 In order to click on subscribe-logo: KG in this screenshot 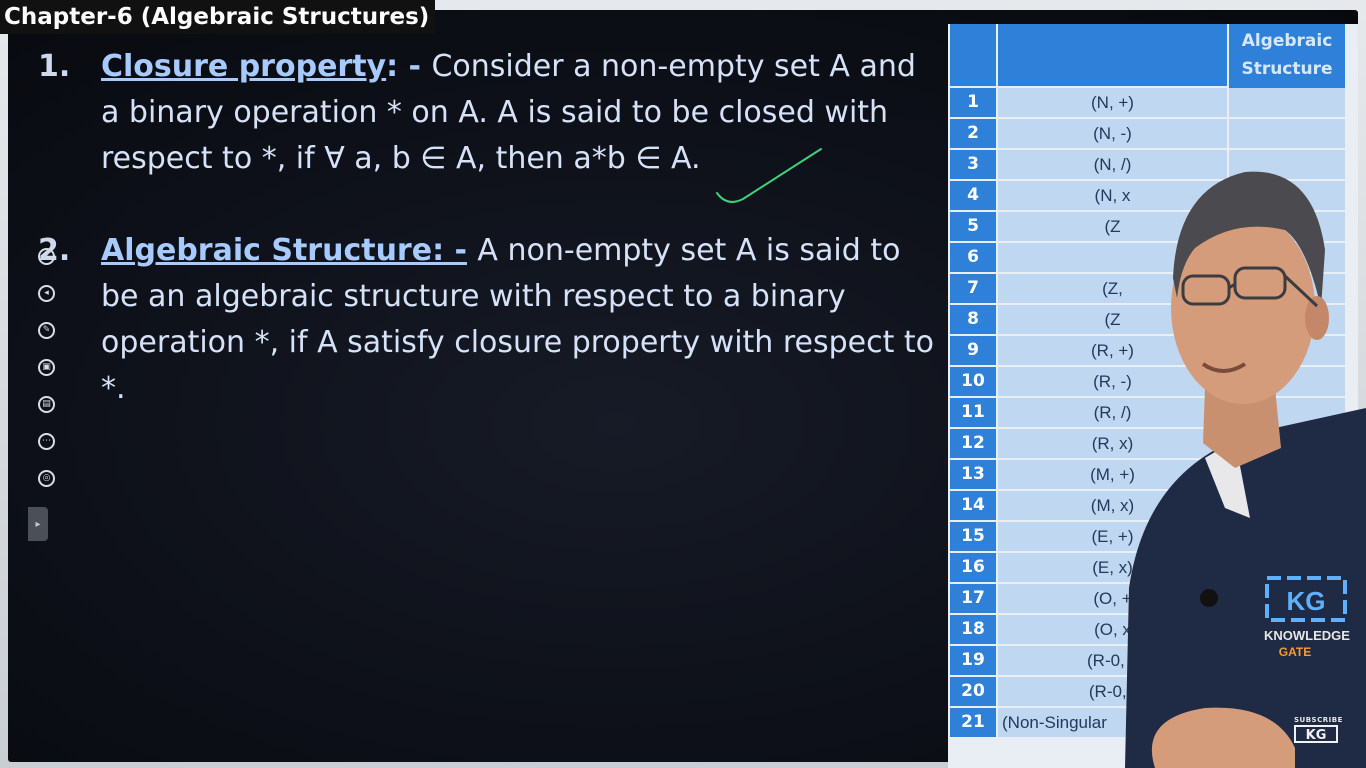, I will do `click(1316, 734)`.